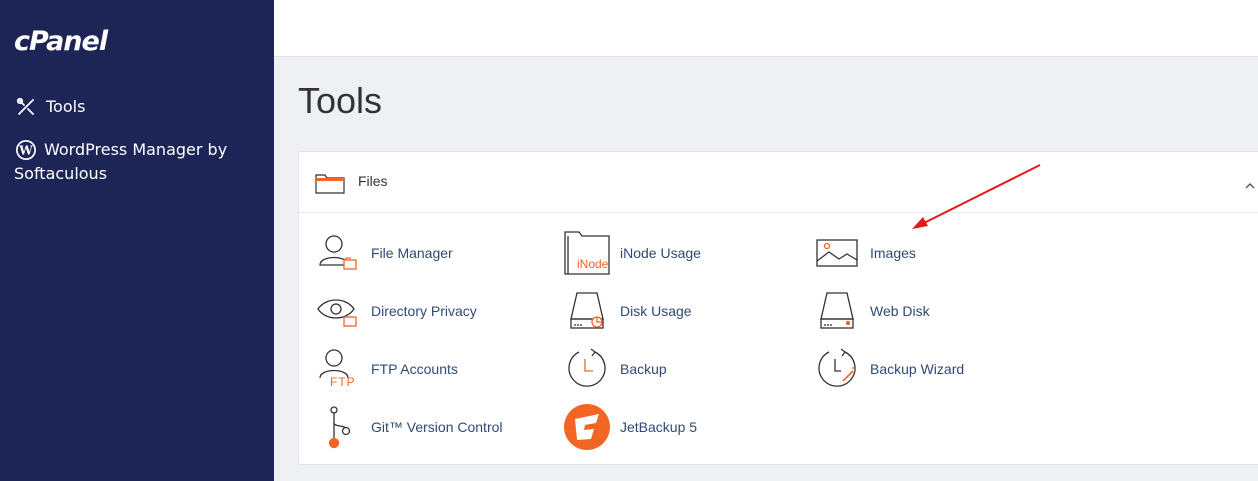  I want to click on tool-backup: Backup, so click(615, 369).